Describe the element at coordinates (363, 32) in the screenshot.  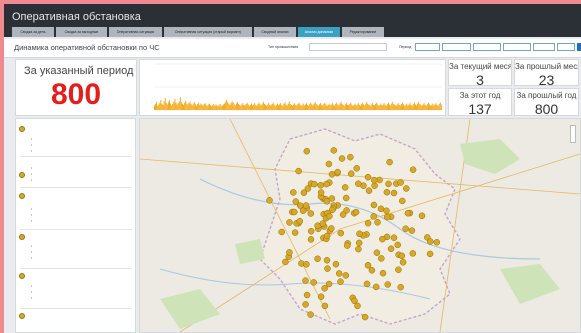
I see `tab-editing: Редактирование` at that location.